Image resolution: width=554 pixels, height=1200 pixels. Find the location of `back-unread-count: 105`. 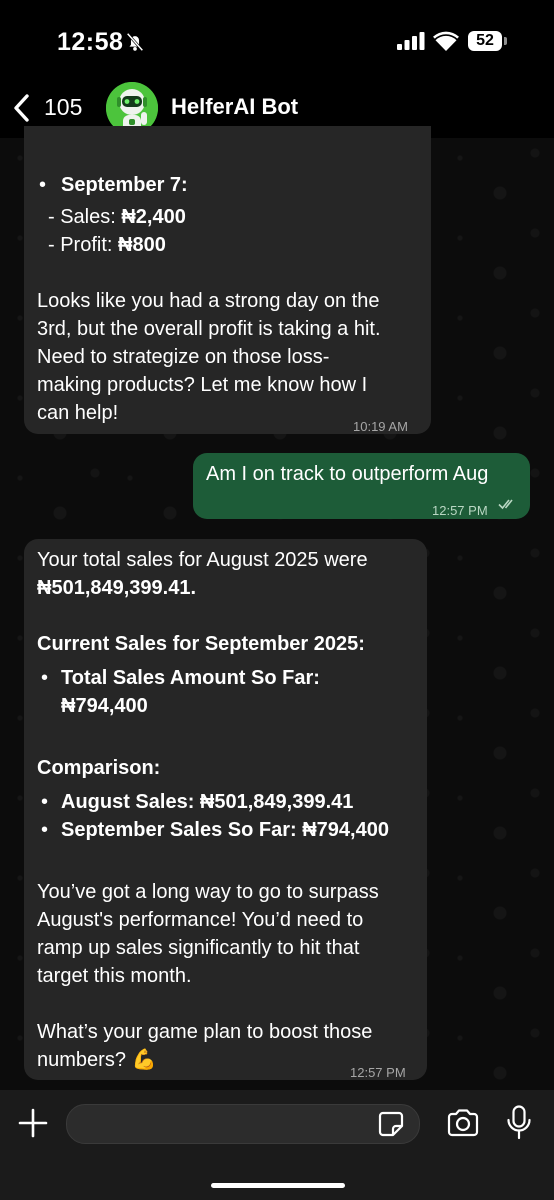

back-unread-count: 105 is located at coordinates (63, 107).